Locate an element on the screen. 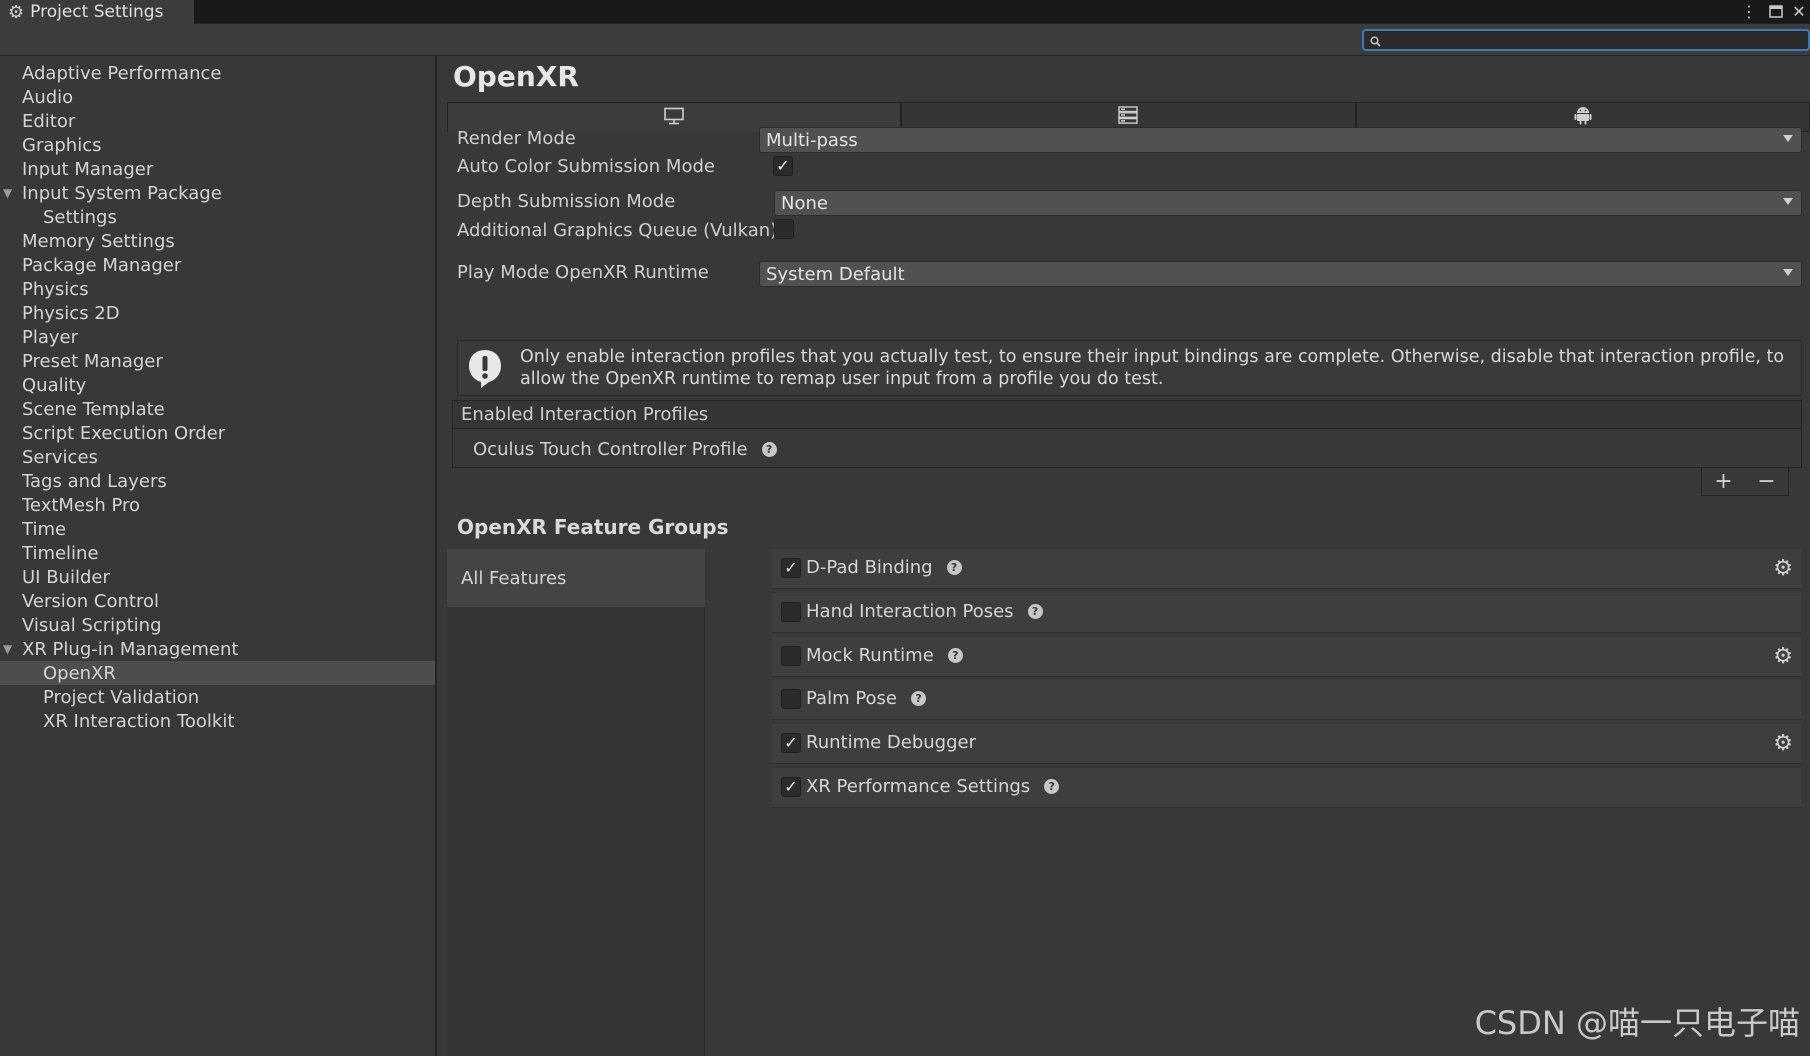  feature-row-palm-pose: Palm Pose? is located at coordinates (1286, 700).